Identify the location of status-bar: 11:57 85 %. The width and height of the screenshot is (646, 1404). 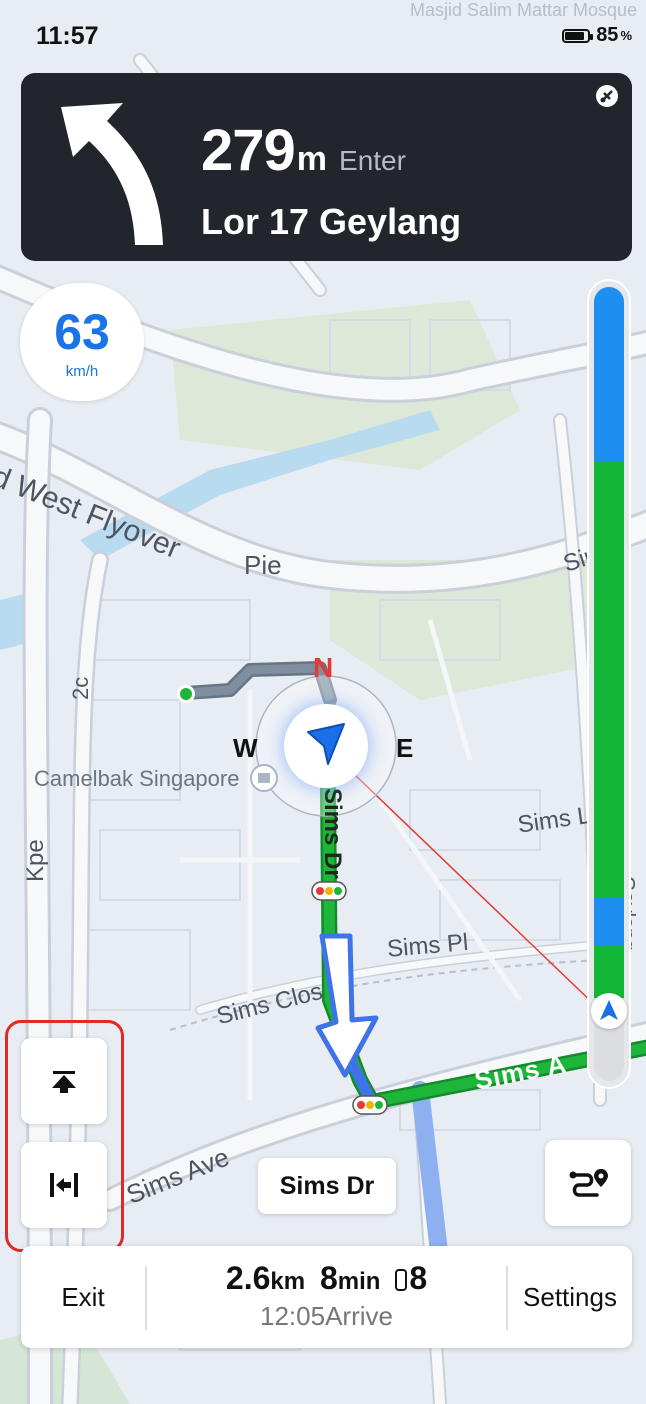
(323, 39).